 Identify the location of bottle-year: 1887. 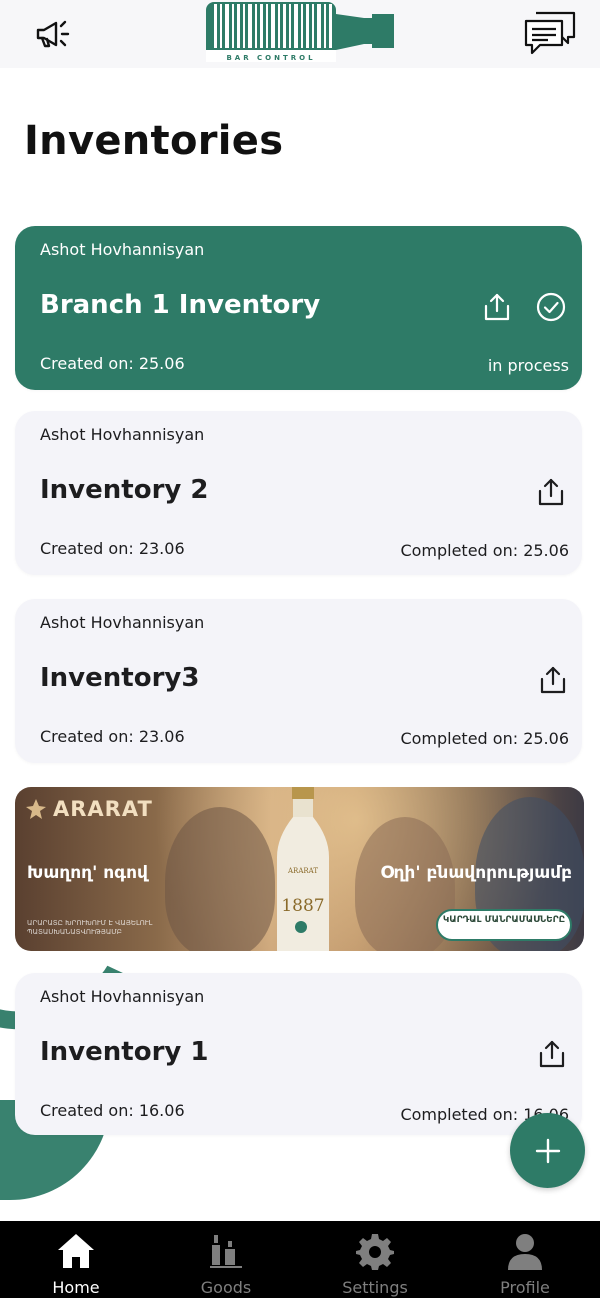
(302, 906).